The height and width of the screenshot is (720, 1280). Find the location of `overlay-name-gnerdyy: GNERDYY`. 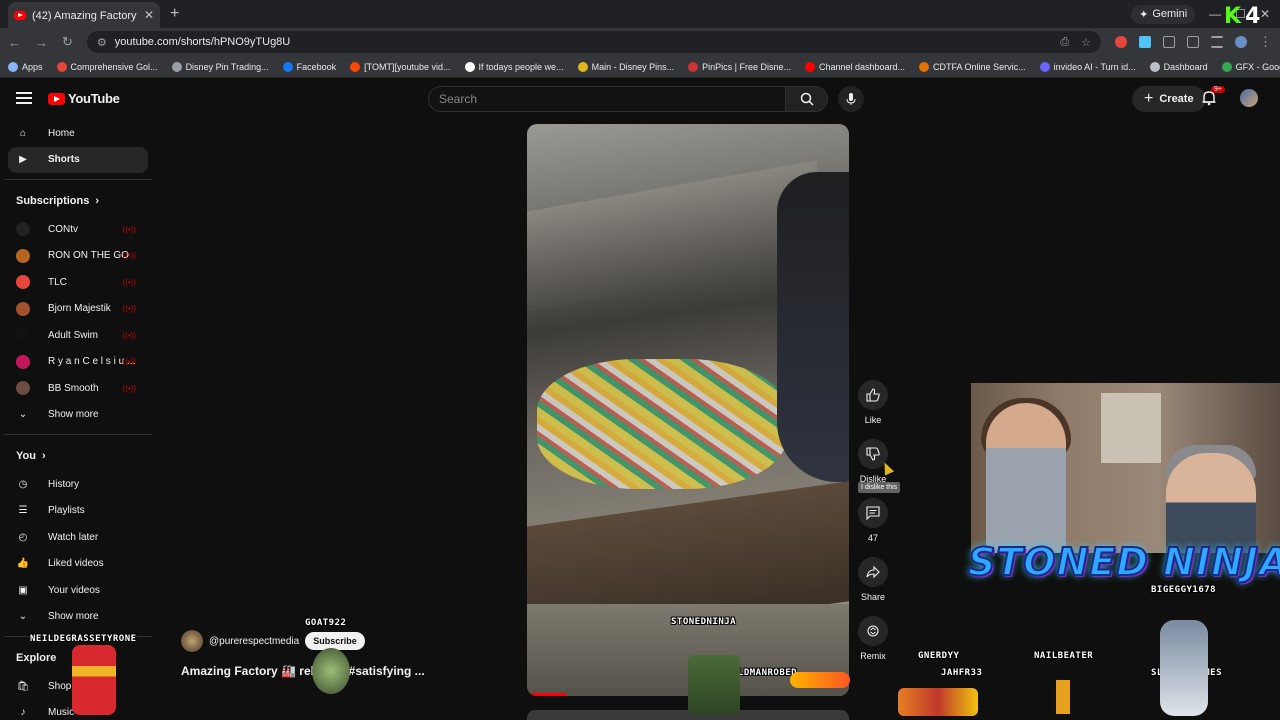

overlay-name-gnerdyy: GNERDYY is located at coordinates (939, 656).